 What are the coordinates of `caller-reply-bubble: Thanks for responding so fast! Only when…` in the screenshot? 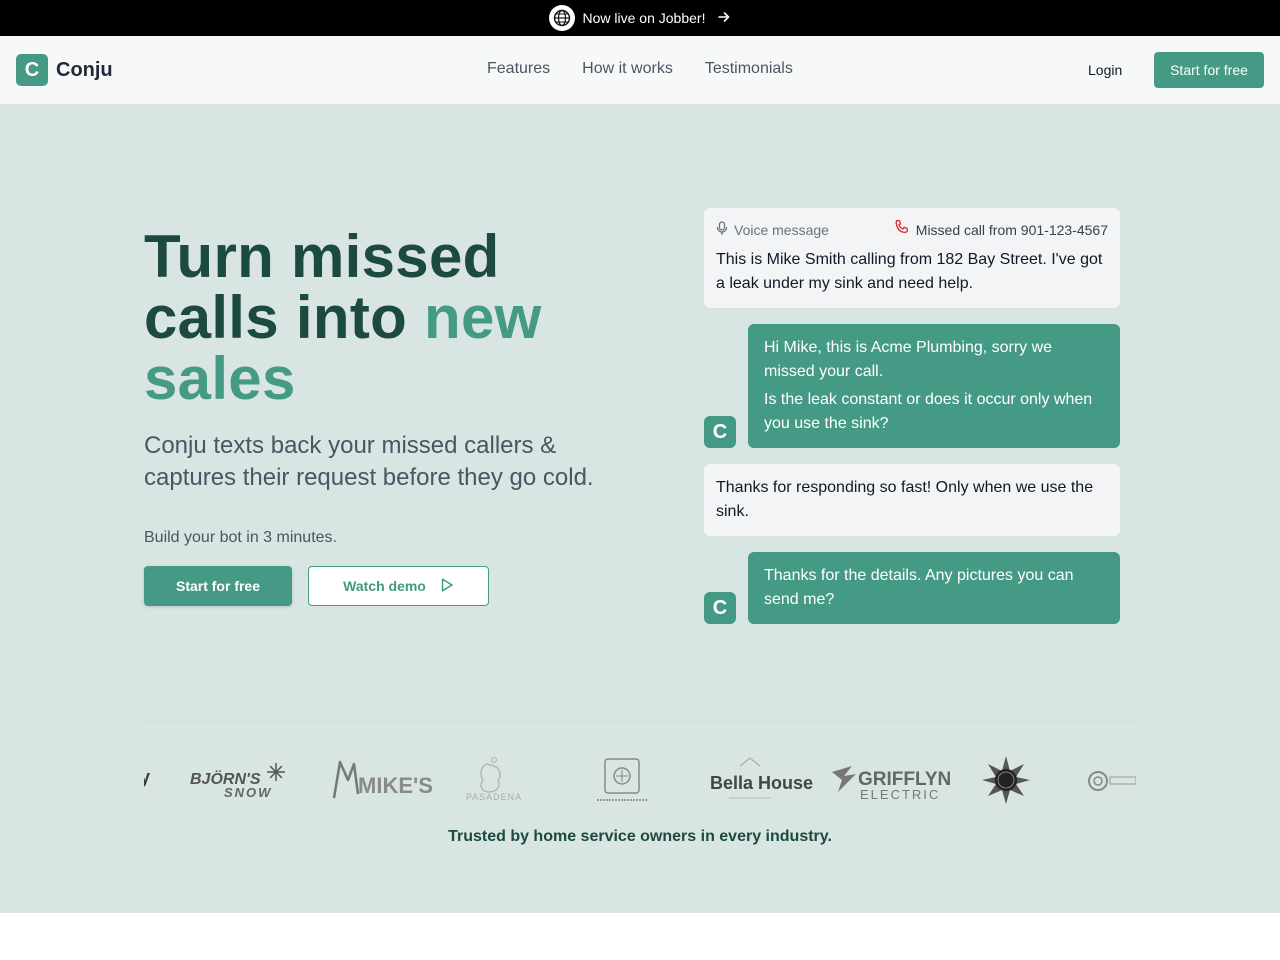 It's located at (912, 500).